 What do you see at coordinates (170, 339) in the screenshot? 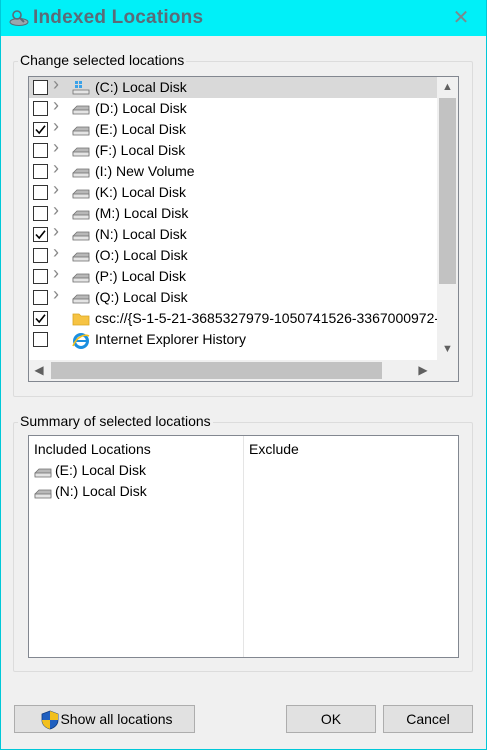
I see `location-label: Internet Explorer History` at bounding box center [170, 339].